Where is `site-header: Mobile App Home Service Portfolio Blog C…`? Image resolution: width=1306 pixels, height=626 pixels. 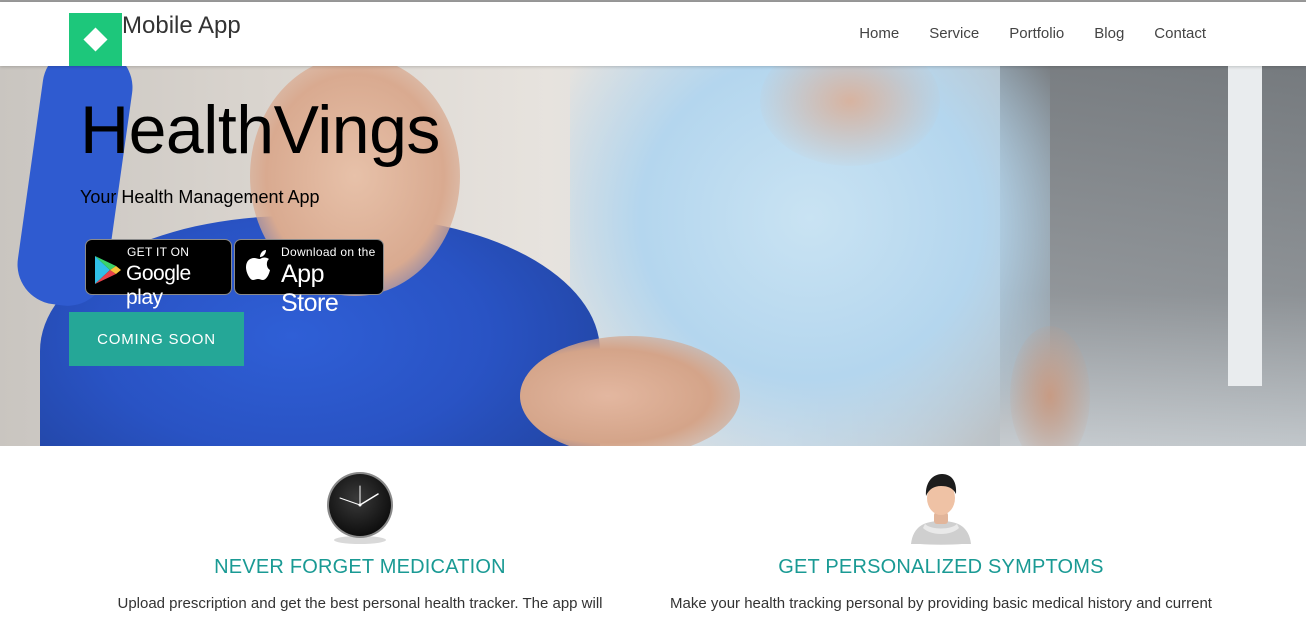
site-header: Mobile App Home Service Portfolio Blog C… is located at coordinates (653, 34).